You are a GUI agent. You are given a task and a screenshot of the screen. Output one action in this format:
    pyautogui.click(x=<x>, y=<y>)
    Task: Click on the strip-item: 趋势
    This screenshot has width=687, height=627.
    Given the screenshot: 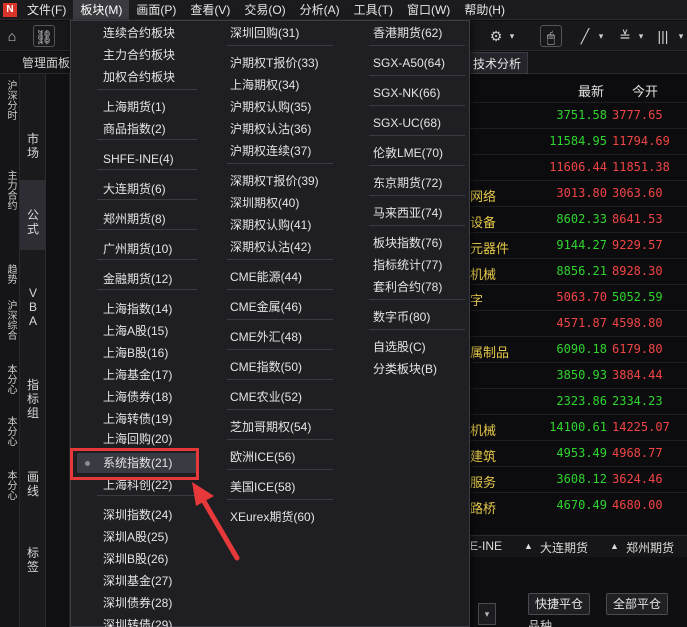 What is the action you would take?
    pyautogui.click(x=10, y=274)
    